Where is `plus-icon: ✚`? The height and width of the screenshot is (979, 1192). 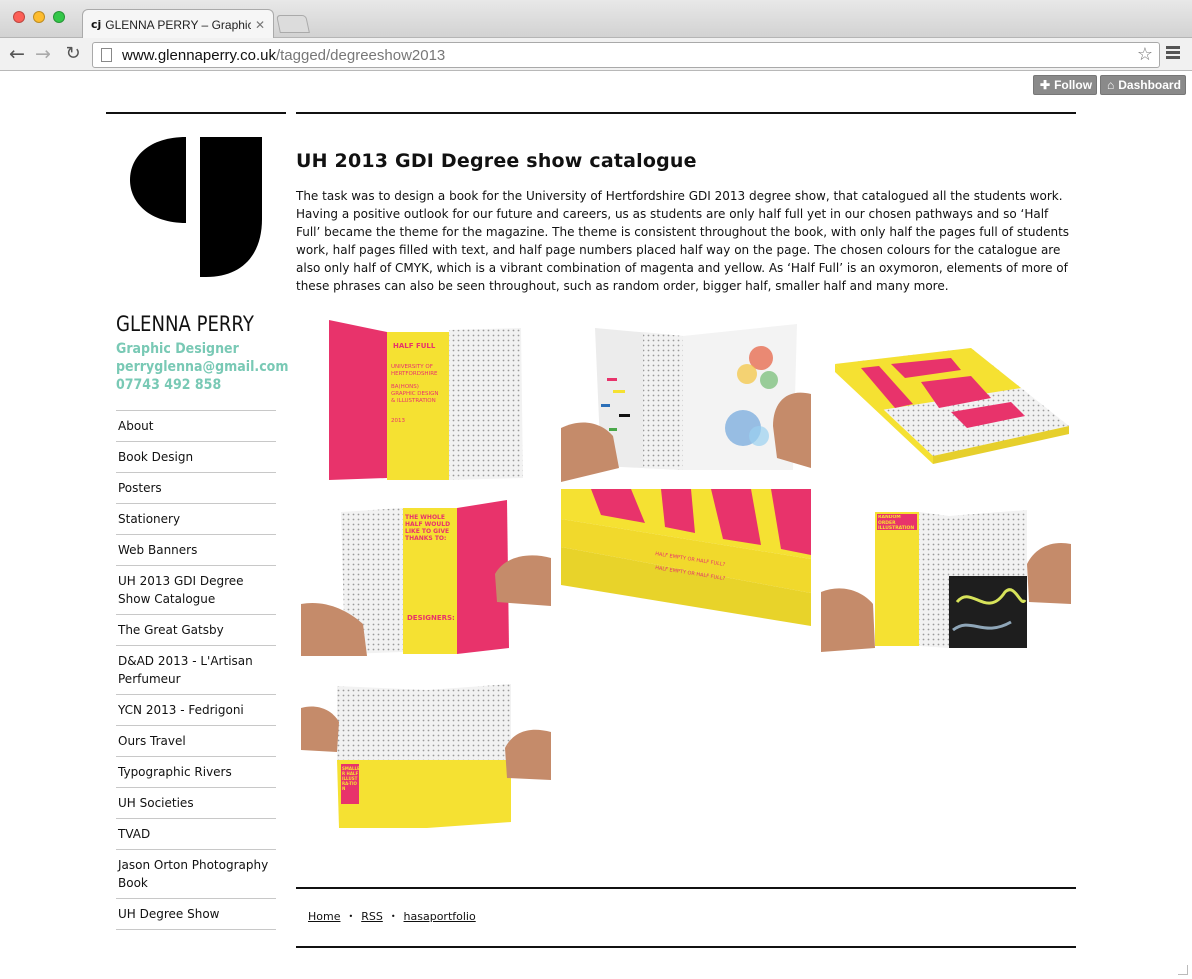 plus-icon: ✚ is located at coordinates (1045, 85).